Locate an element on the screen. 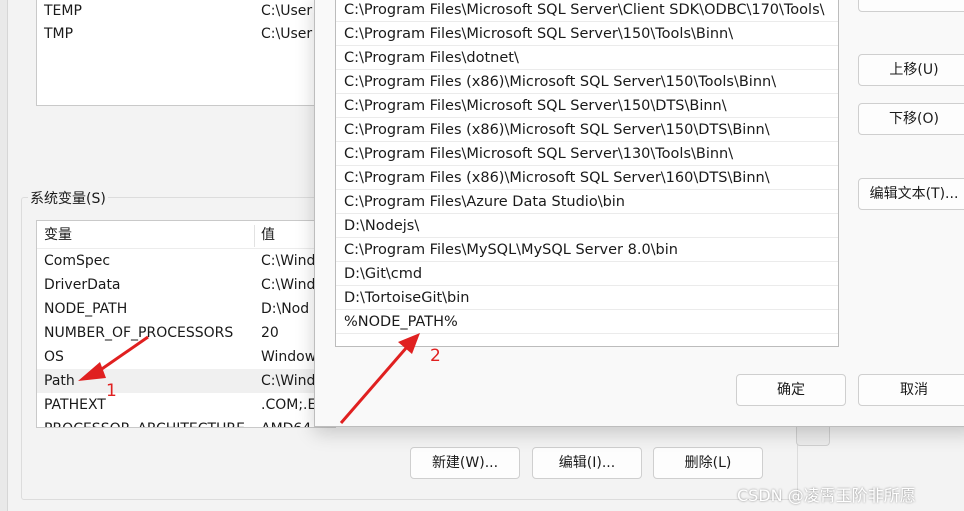 The height and width of the screenshot is (511, 964). path-entry: C:\Program Files\Azure Data Studio\bin is located at coordinates (587, 202).